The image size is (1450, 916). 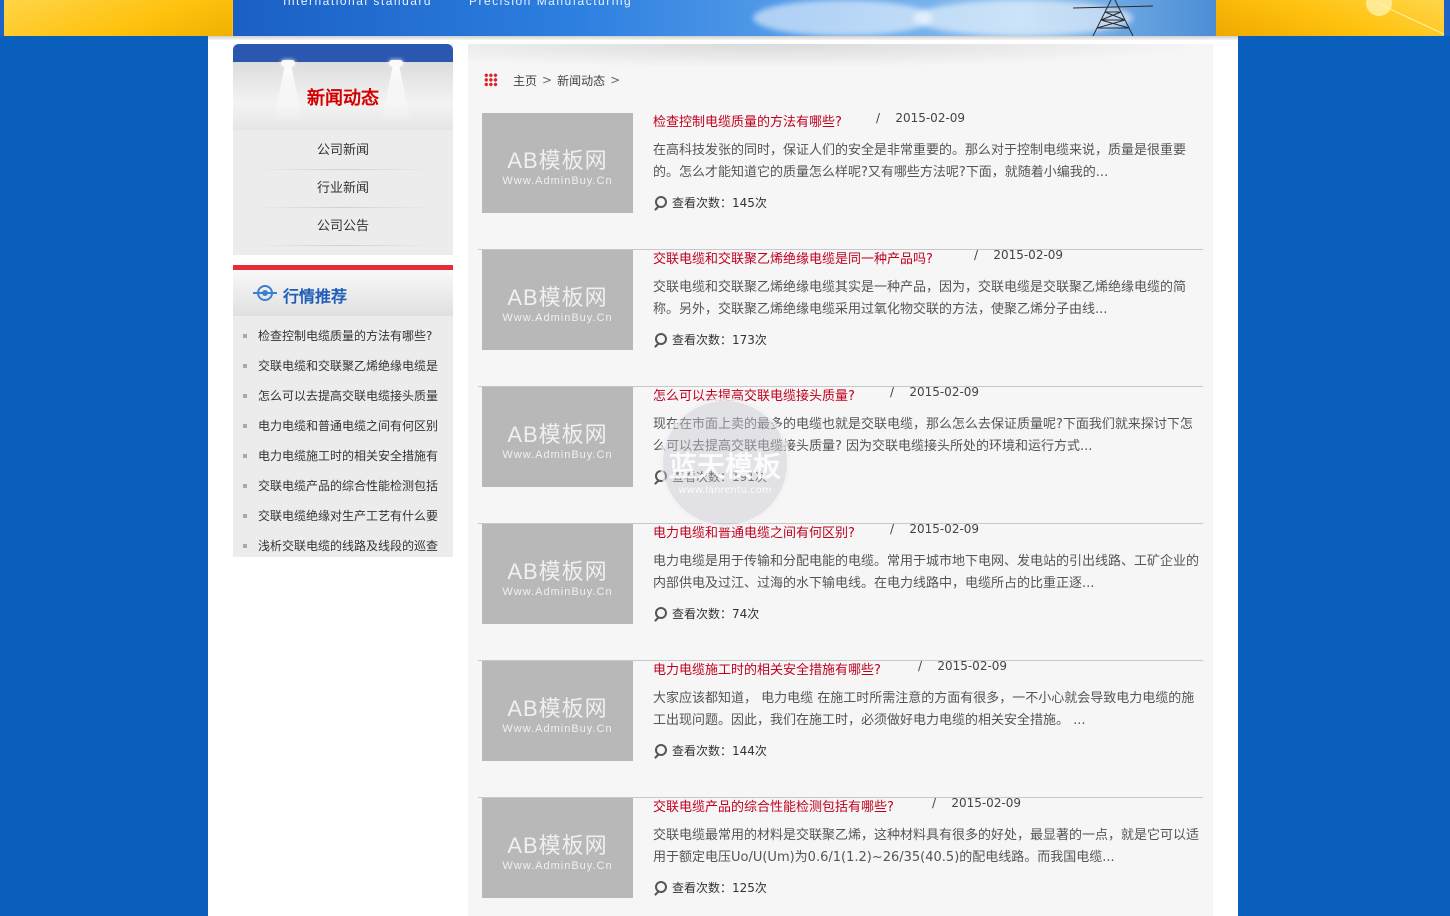 I want to click on watermark-title: 蓝天模板, so click(x=724, y=466).